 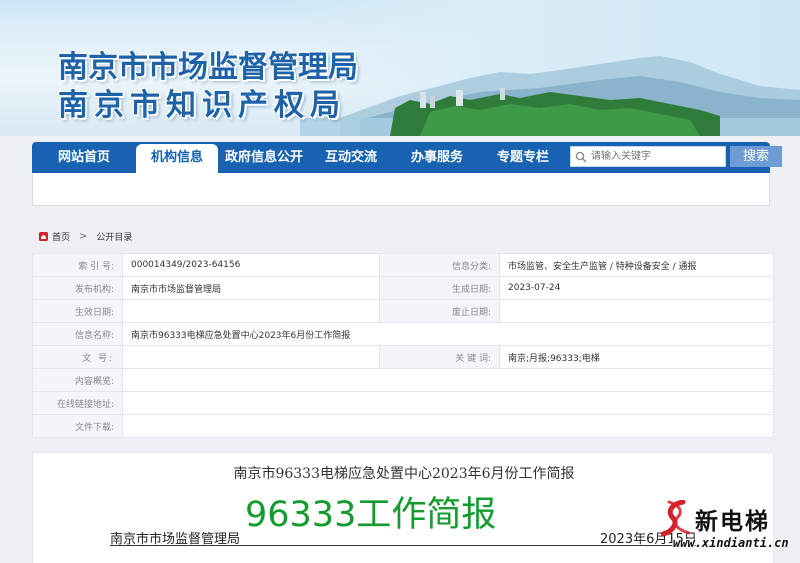 What do you see at coordinates (77, 426) in the screenshot?
I see `meta-key: 文件下载:` at bounding box center [77, 426].